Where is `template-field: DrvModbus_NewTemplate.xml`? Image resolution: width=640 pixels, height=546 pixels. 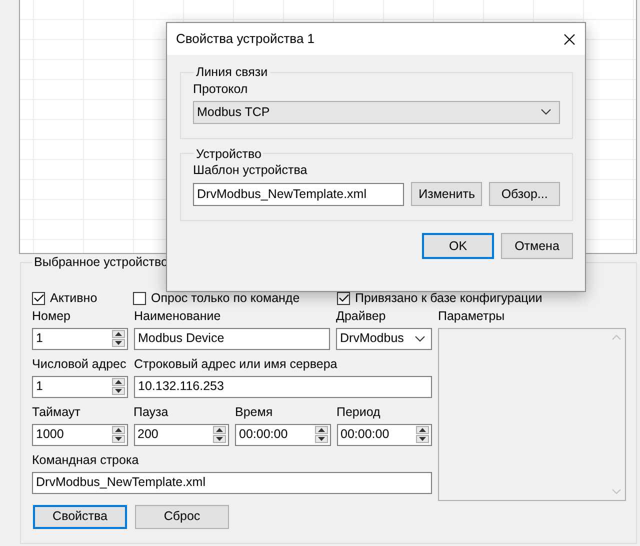
template-field: DrvModbus_NewTemplate.xml is located at coordinates (298, 194).